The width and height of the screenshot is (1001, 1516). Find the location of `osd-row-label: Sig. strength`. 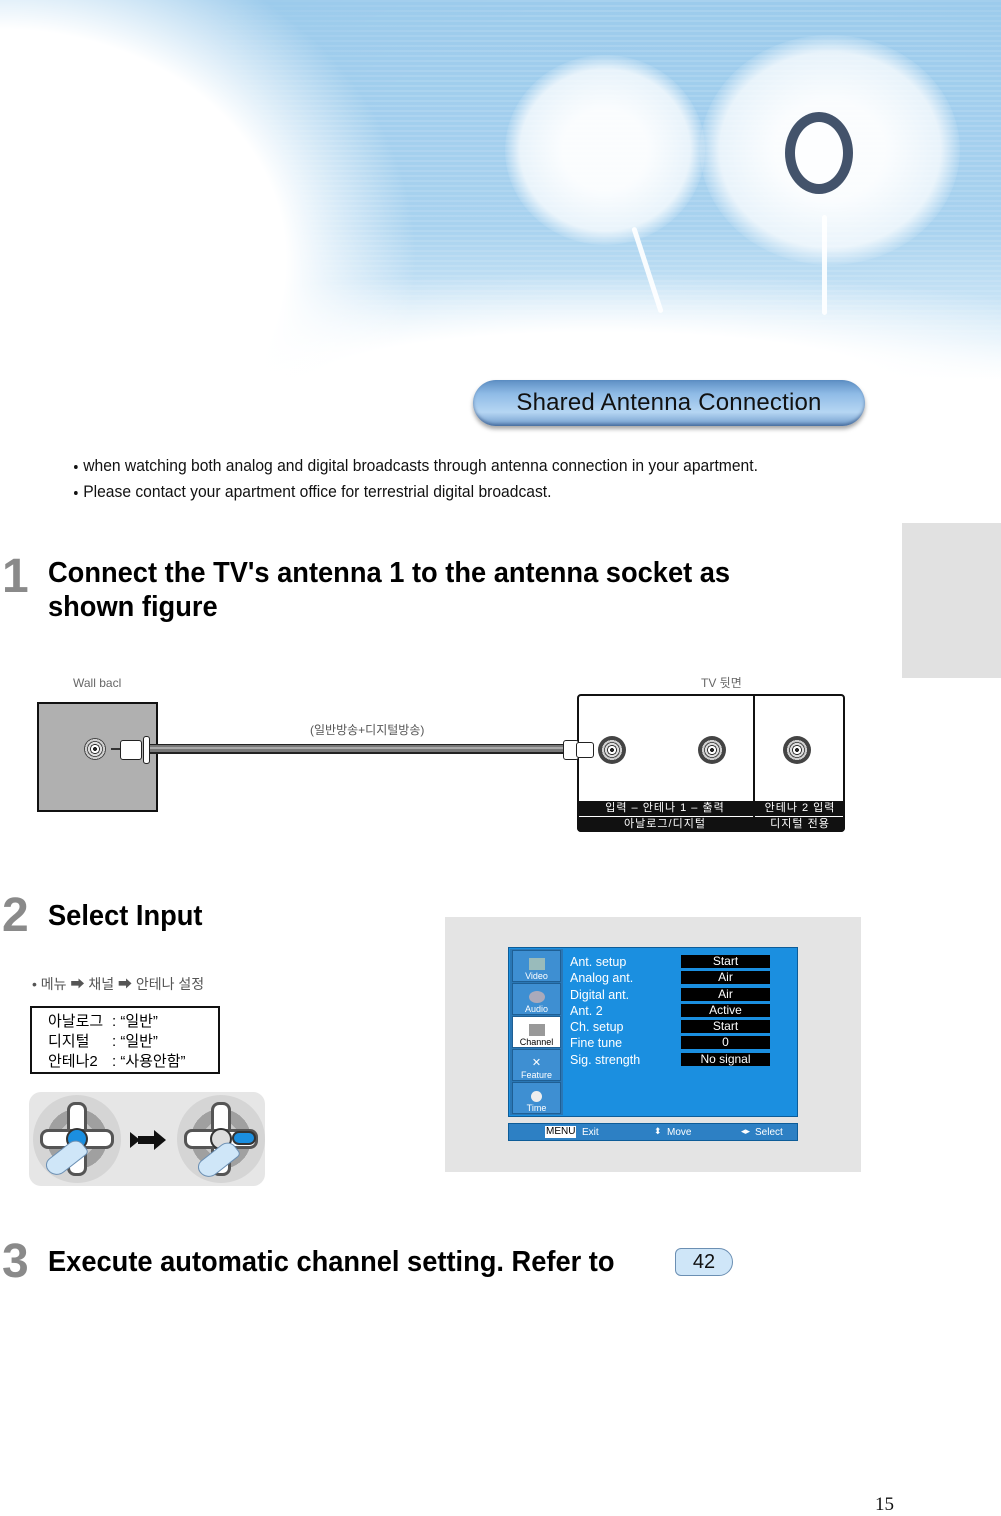

osd-row-label: Sig. strength is located at coordinates (605, 1060).